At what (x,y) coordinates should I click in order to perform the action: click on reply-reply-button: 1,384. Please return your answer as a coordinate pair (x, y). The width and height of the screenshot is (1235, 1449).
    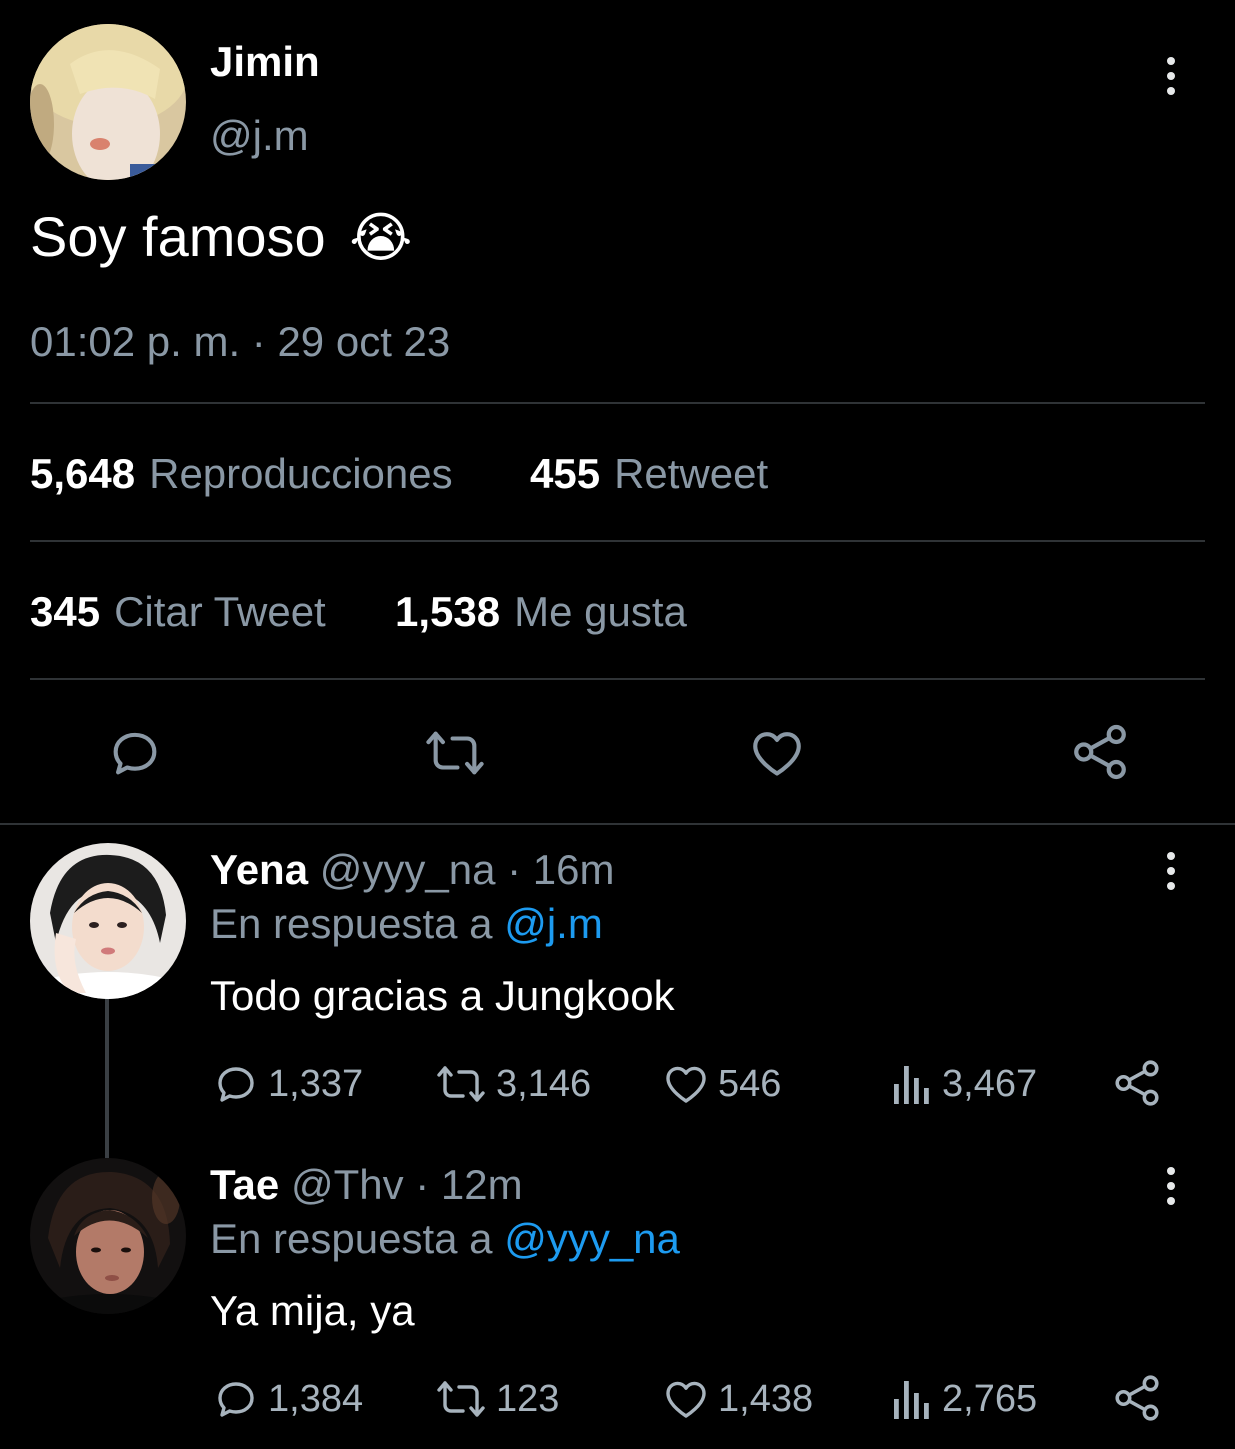
    Looking at the image, I should click on (287, 1399).